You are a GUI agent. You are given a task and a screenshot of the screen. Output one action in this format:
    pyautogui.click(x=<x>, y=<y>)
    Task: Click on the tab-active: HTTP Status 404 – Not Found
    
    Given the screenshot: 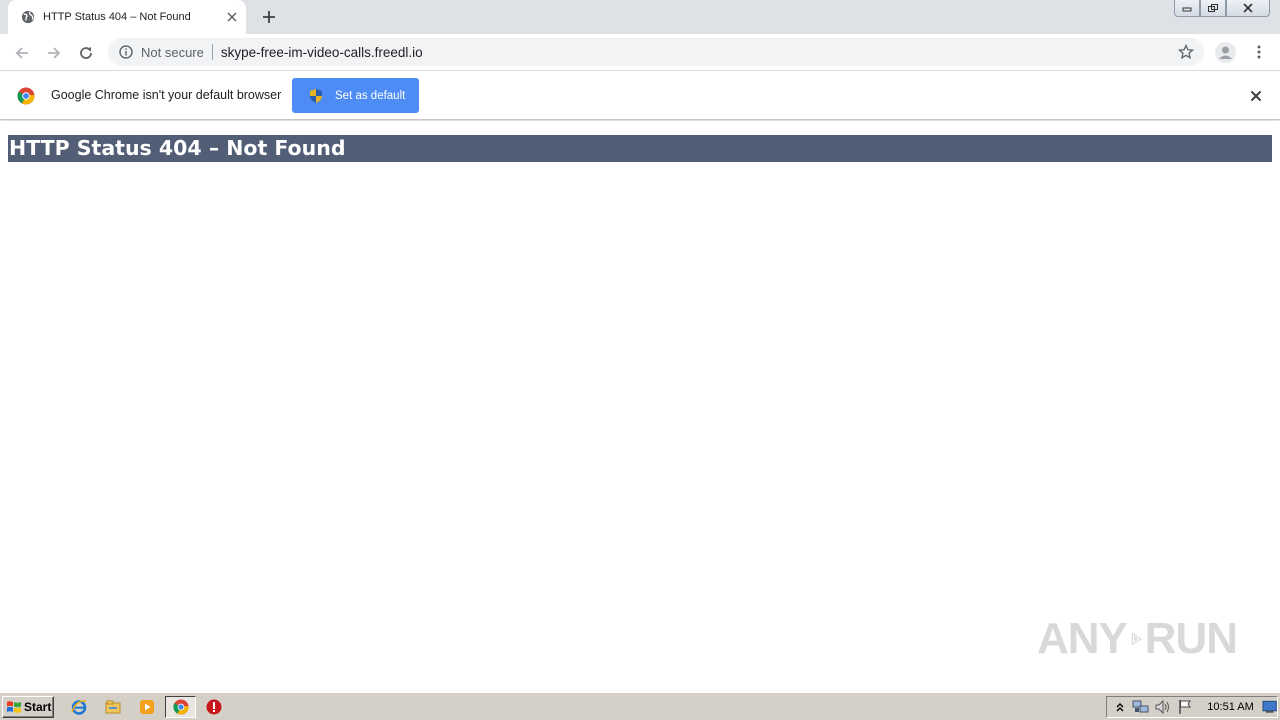 What is the action you would take?
    pyautogui.click(x=127, y=17)
    